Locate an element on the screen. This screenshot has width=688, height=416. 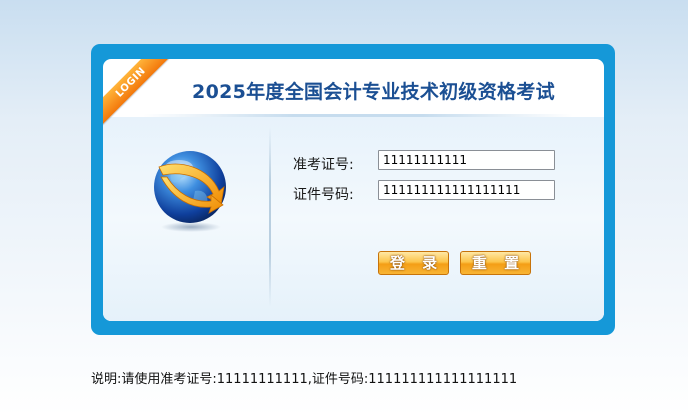
login-ribbon-label: LOGIN is located at coordinates (138, 92).